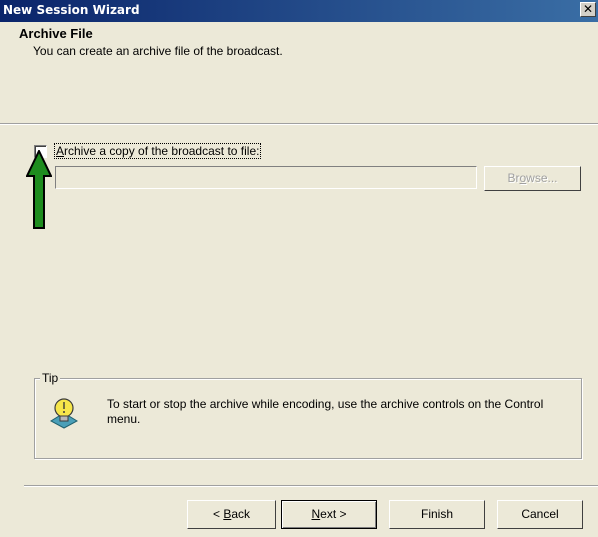 The height and width of the screenshot is (537, 598). I want to click on next-label-accel: N, so click(316, 514).